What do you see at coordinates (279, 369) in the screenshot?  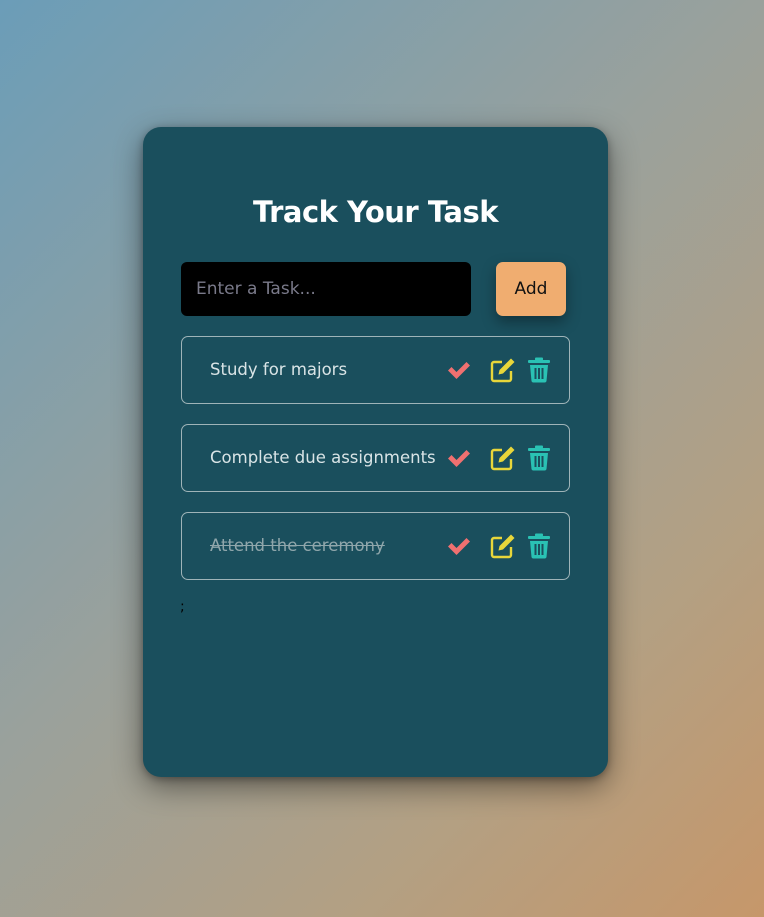 I see `task-text: Study for majors` at bounding box center [279, 369].